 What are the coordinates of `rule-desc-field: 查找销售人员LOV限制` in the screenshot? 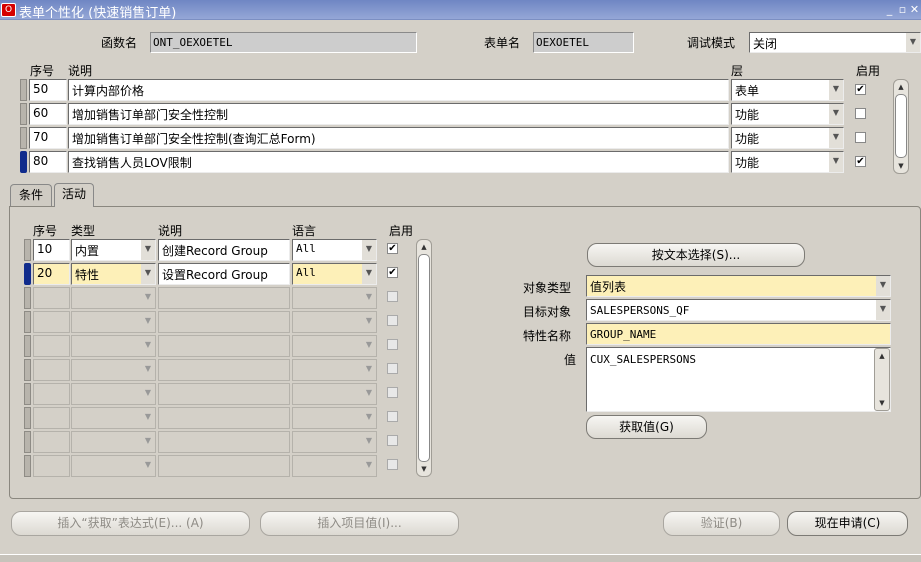 It's located at (398, 162).